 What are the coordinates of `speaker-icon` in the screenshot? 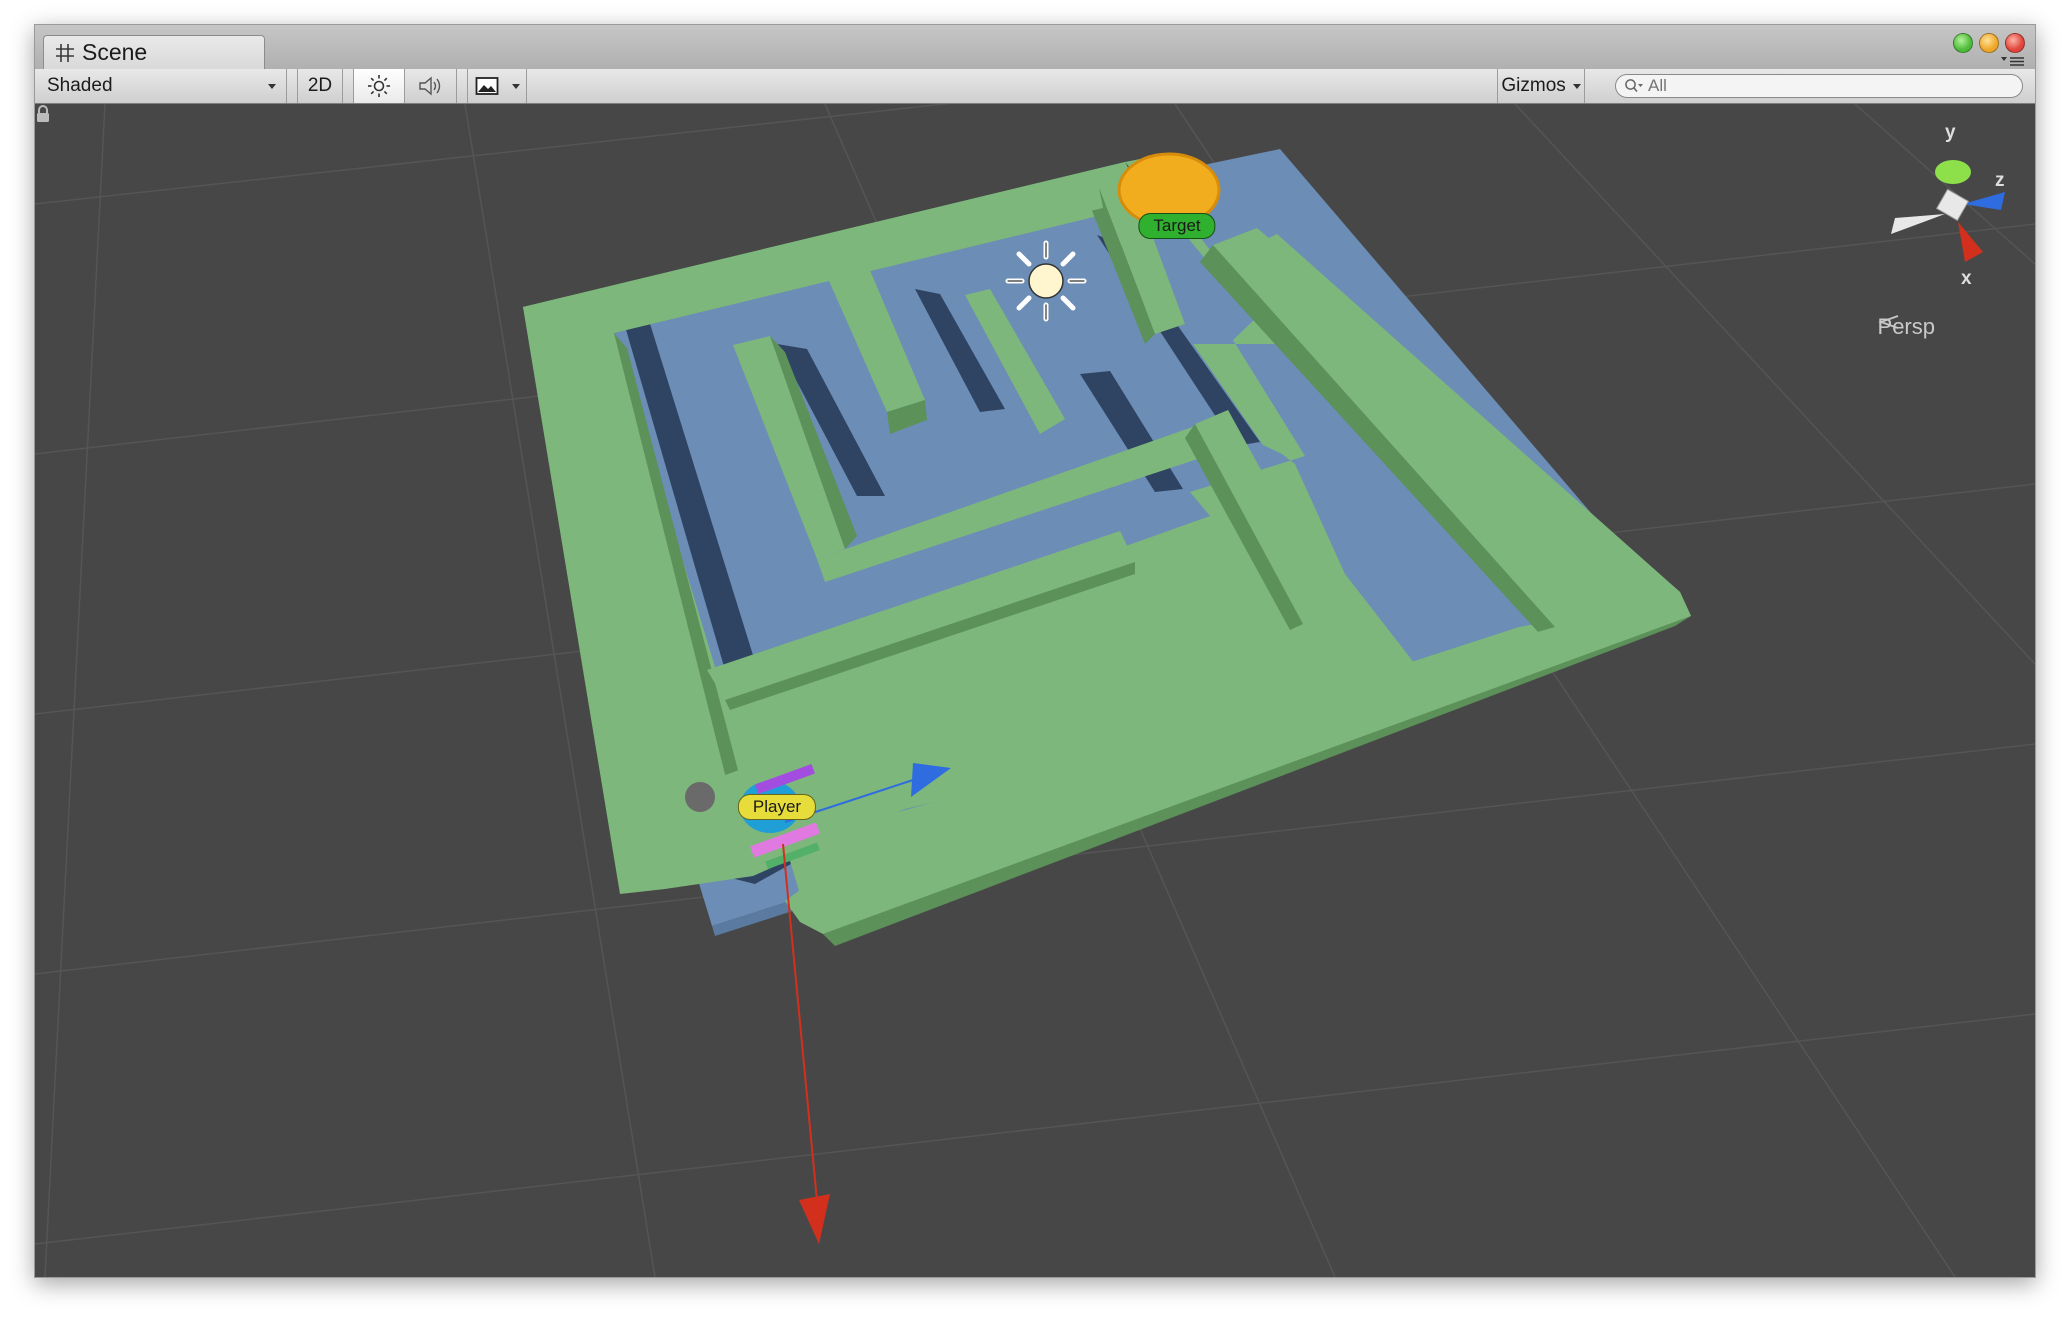 It's located at (429, 86).